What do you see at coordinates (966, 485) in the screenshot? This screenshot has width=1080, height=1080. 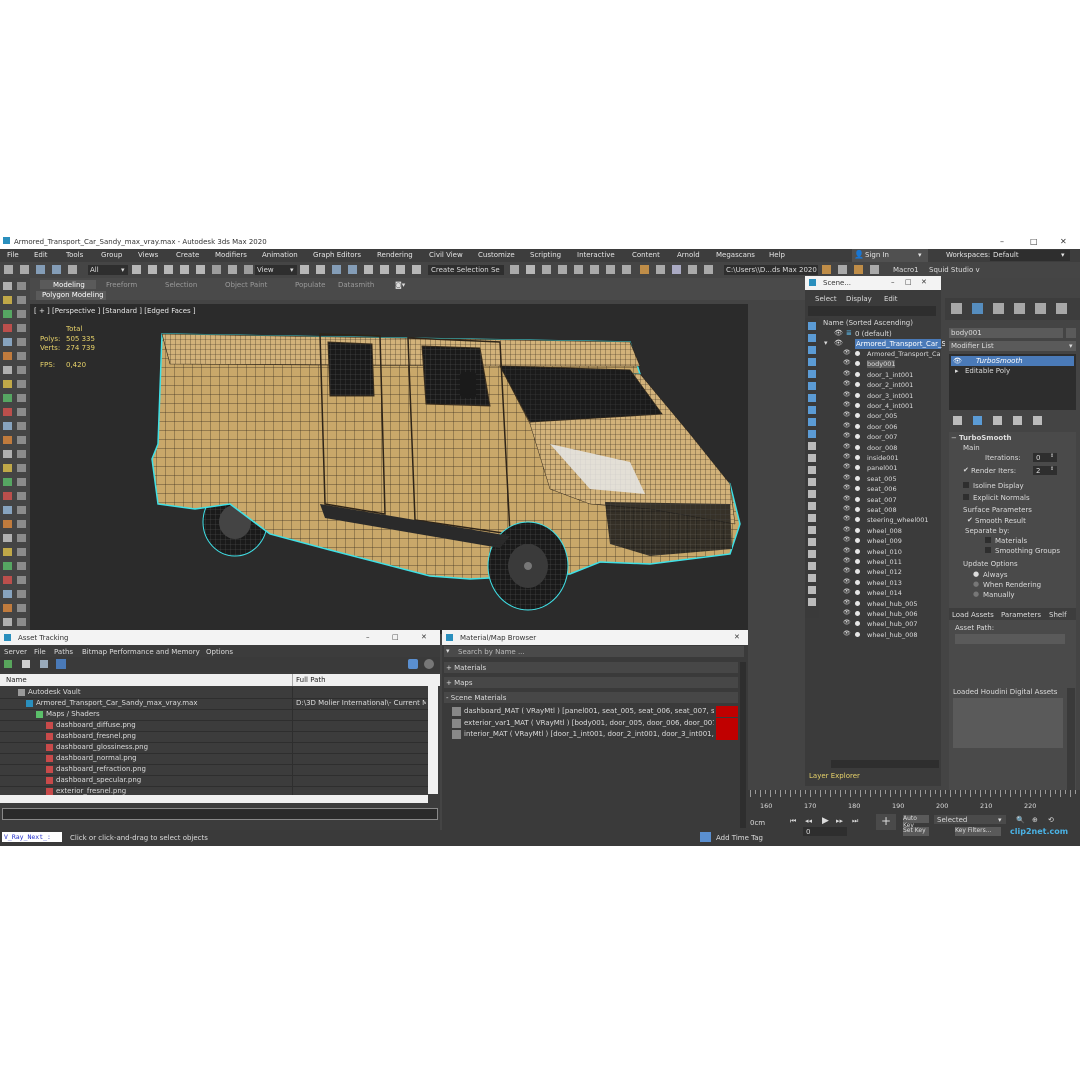 I see `isoline-checkbox` at bounding box center [966, 485].